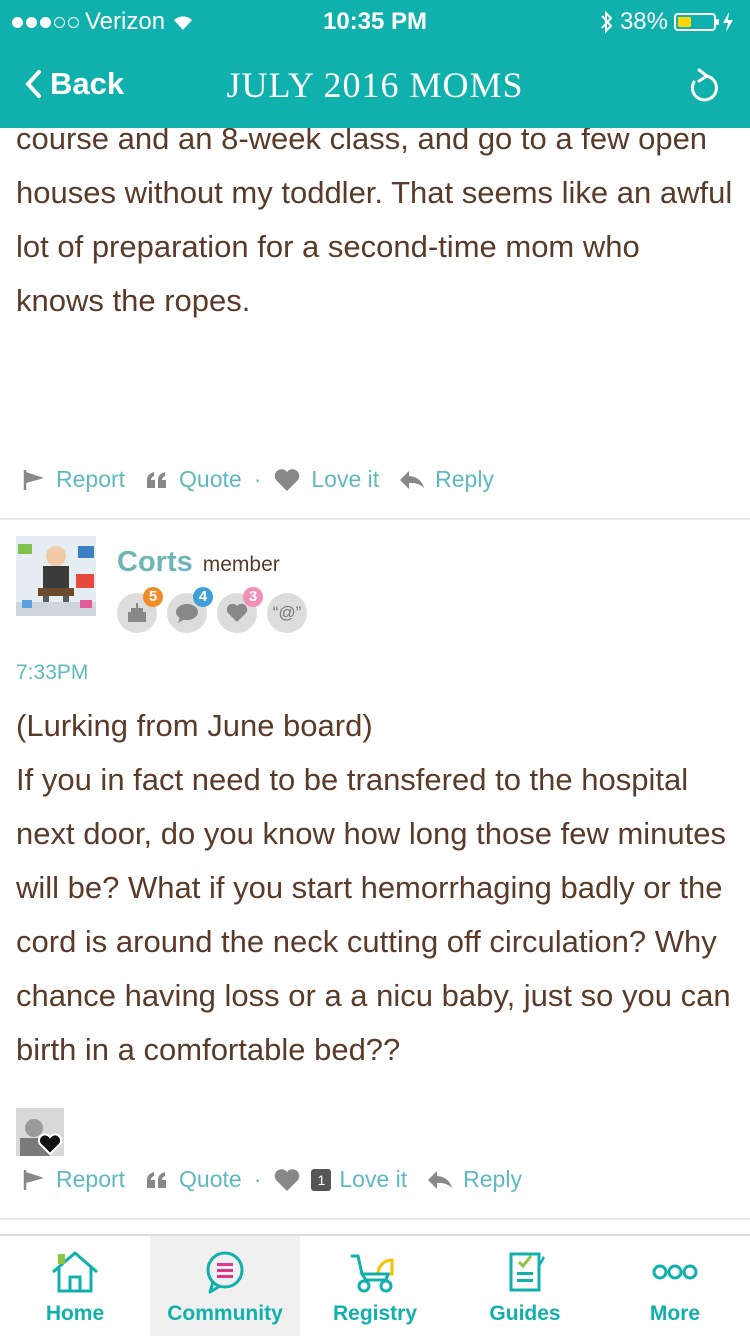  I want to click on liker-avatar, so click(40, 1132).